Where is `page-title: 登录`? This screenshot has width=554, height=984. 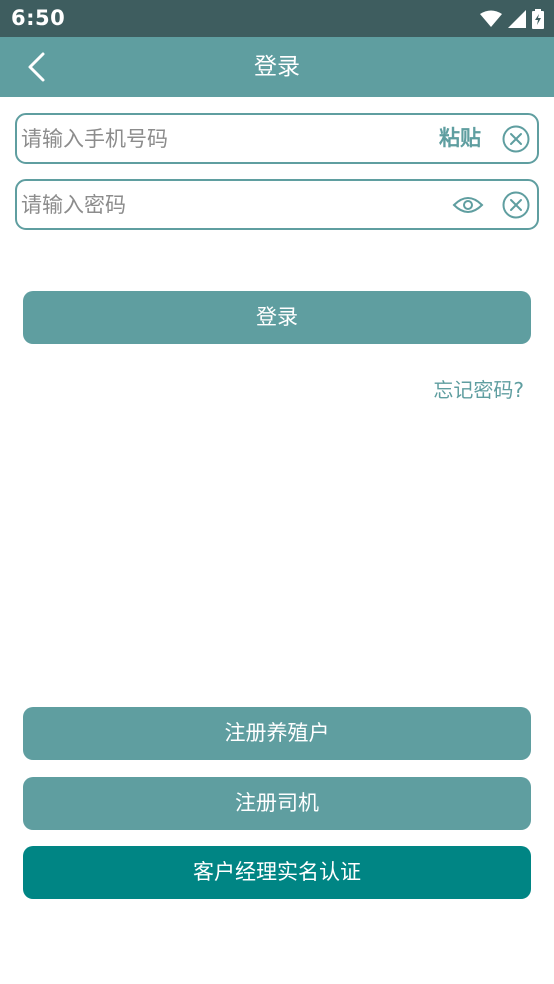 page-title: 登录 is located at coordinates (277, 67).